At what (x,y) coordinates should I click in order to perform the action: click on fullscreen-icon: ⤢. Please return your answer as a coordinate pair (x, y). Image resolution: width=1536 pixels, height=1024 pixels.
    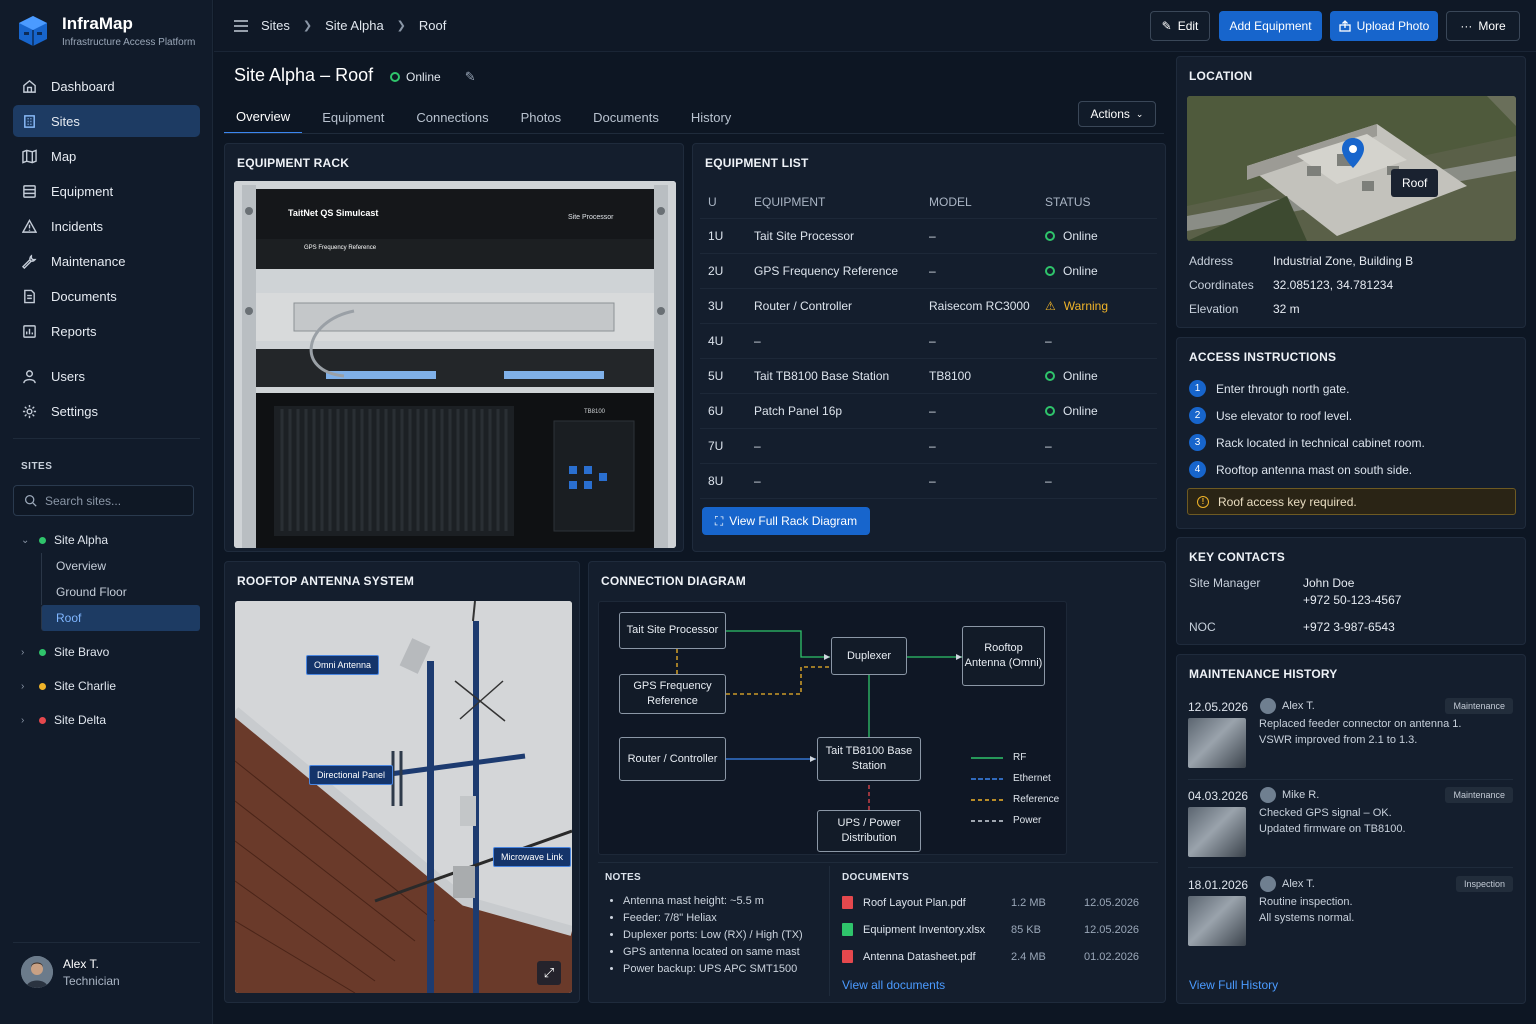
    Looking at the image, I should click on (549, 973).